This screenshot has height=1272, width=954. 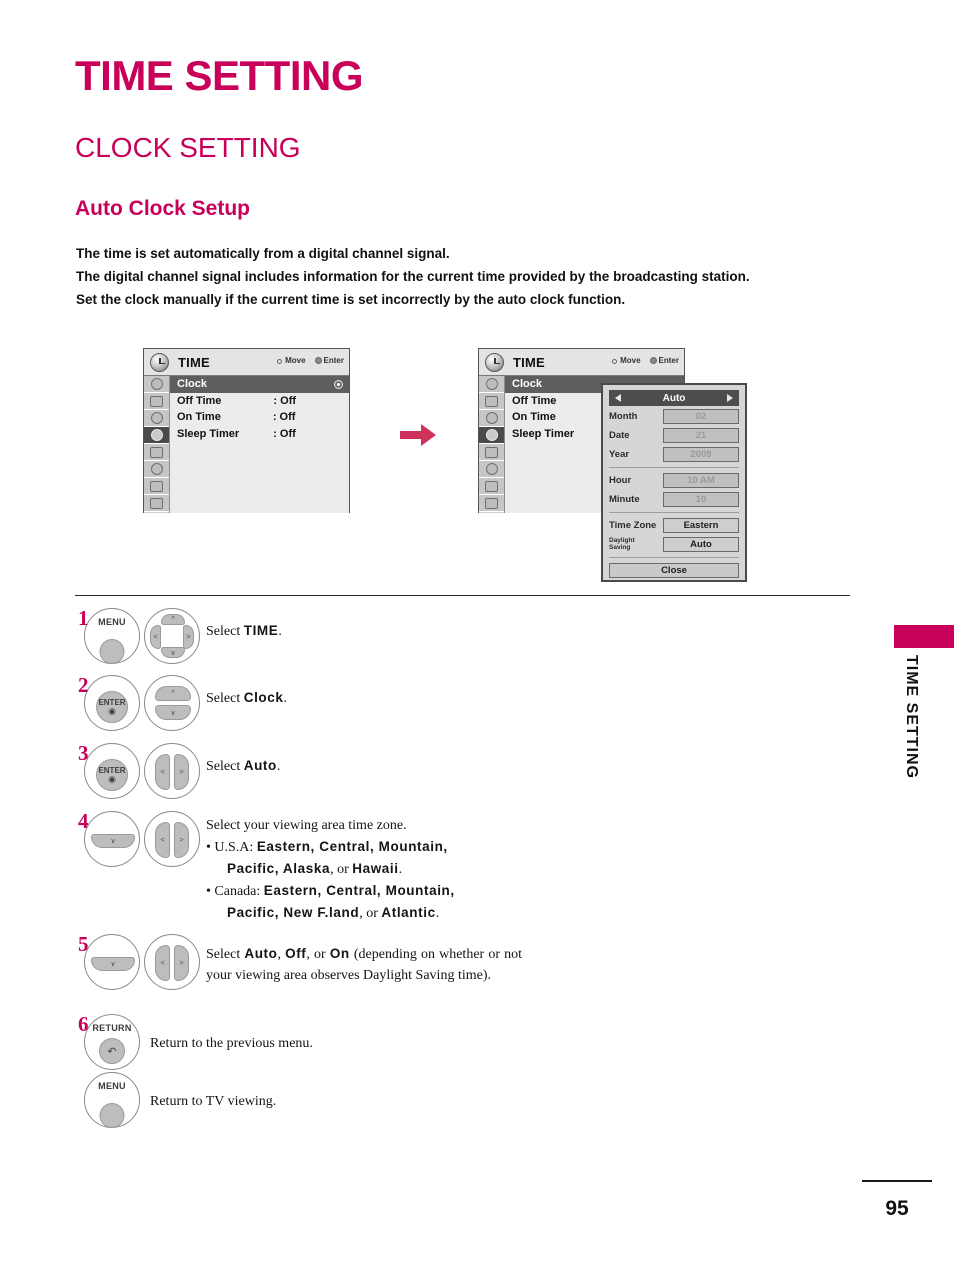 What do you see at coordinates (674, 557) in the screenshot?
I see `divider` at bounding box center [674, 557].